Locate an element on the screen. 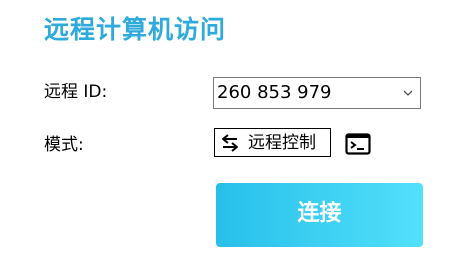 This screenshot has width=465, height=273. remote-id-value: 260 853 979 is located at coordinates (274, 92).